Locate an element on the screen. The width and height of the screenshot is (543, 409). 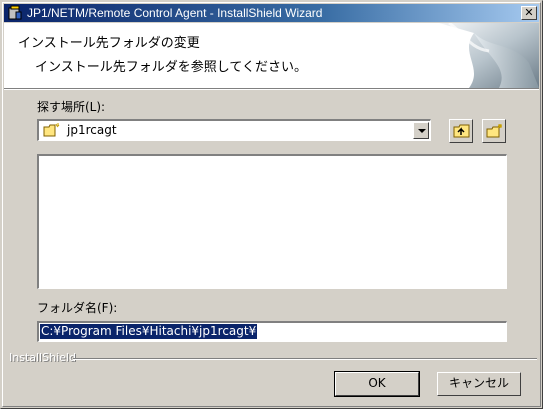
up-one-level-button is located at coordinates (461, 131).